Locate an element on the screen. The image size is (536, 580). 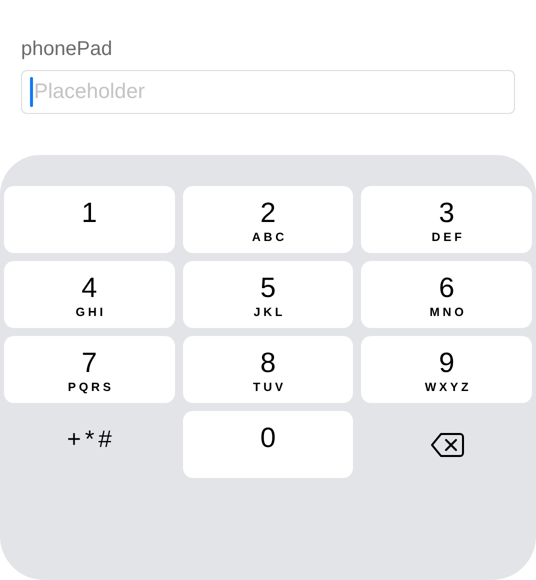
backspace-icon is located at coordinates (447, 445).